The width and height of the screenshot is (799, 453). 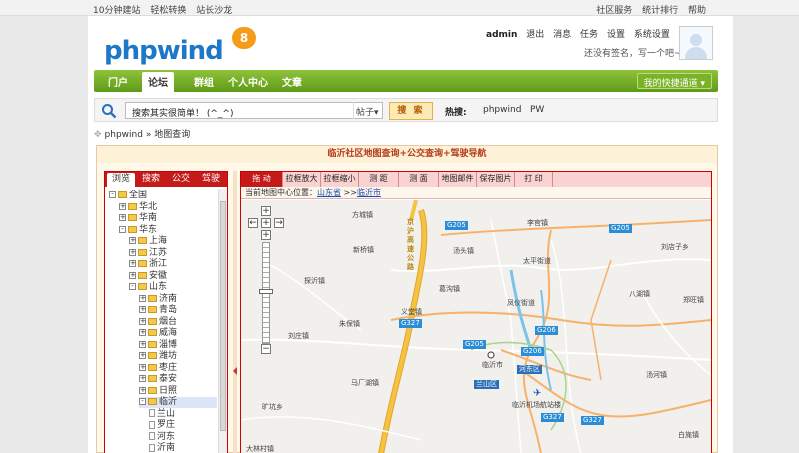 What do you see at coordinates (138, 195) in the screenshot?
I see `tree-node-label: 全国` at bounding box center [138, 195].